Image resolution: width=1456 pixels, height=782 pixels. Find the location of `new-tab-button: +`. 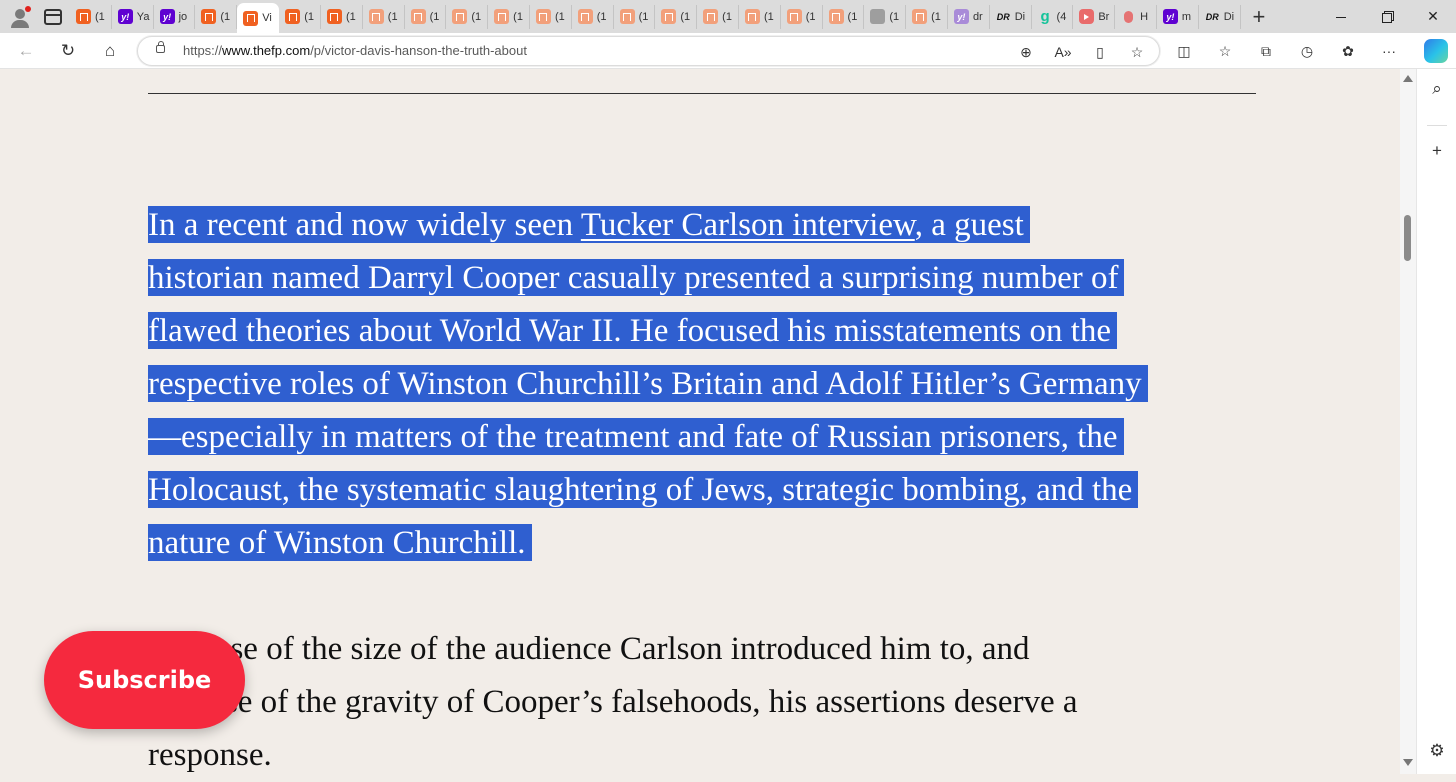

new-tab-button: + is located at coordinates (1259, 16).